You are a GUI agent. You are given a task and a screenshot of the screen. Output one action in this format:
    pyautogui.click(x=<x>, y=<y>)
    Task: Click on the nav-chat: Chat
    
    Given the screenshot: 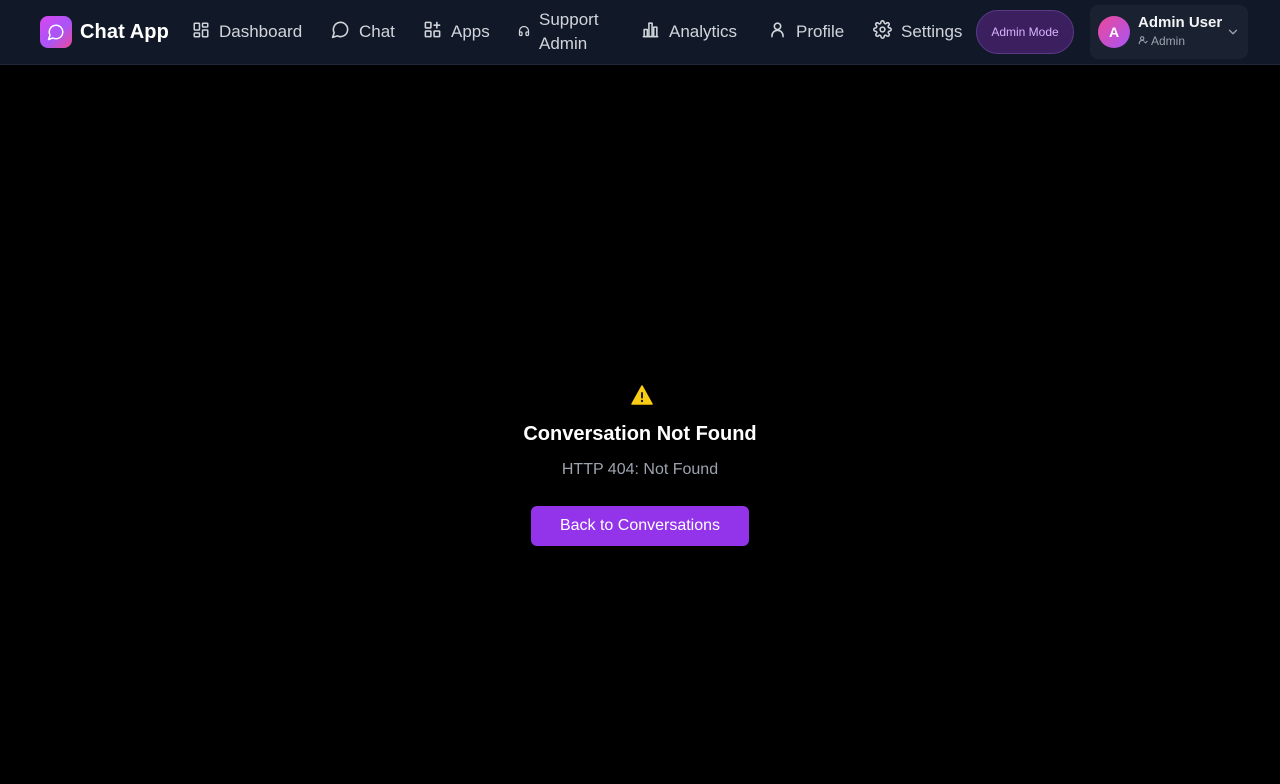 What is the action you would take?
    pyautogui.click(x=363, y=32)
    